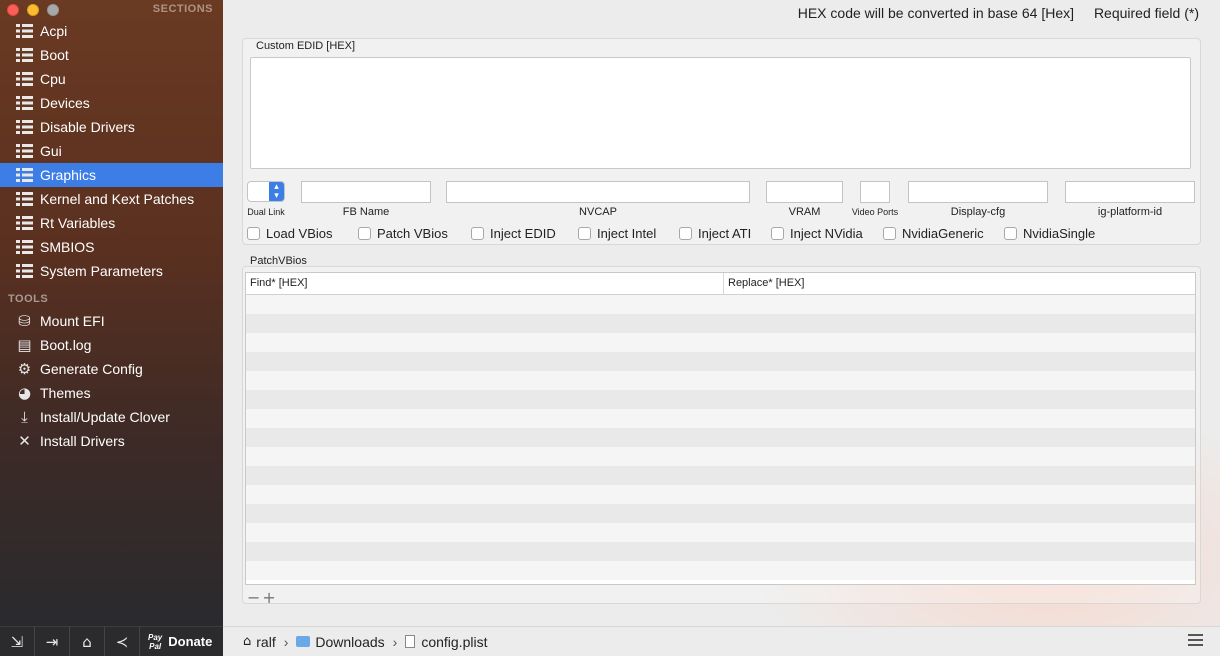 This screenshot has width=1220, height=656. What do you see at coordinates (111, 271) in the screenshot?
I see `sidebar-item-system-parameters: System Parameters` at bounding box center [111, 271].